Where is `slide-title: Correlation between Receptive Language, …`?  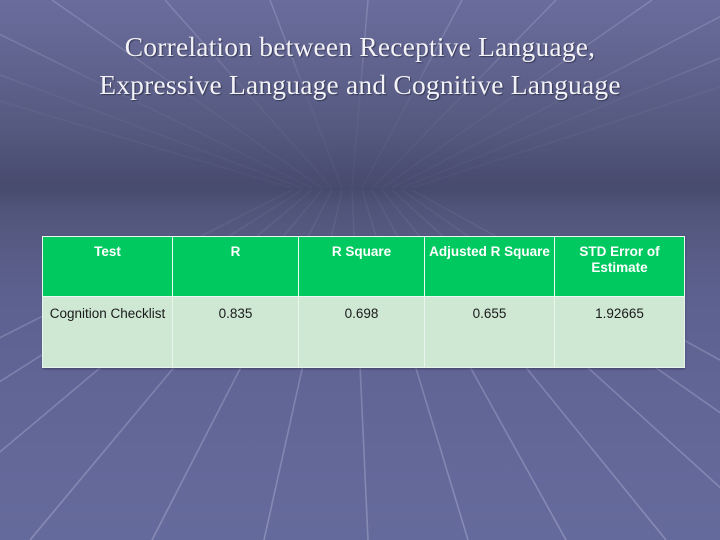
slide-title: Correlation between Receptive Language, … is located at coordinates (360, 66).